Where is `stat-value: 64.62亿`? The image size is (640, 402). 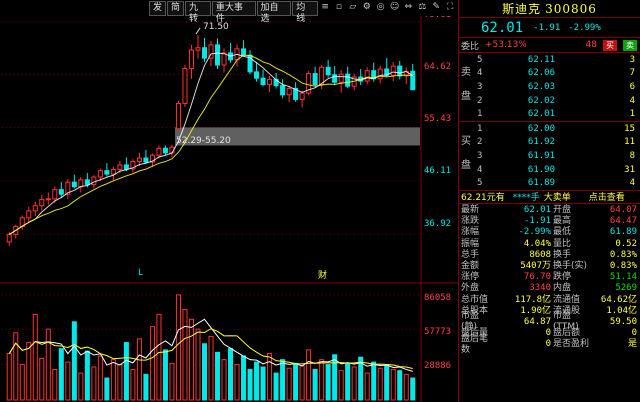
stat-value: 64.62亿 is located at coordinates (618, 299).